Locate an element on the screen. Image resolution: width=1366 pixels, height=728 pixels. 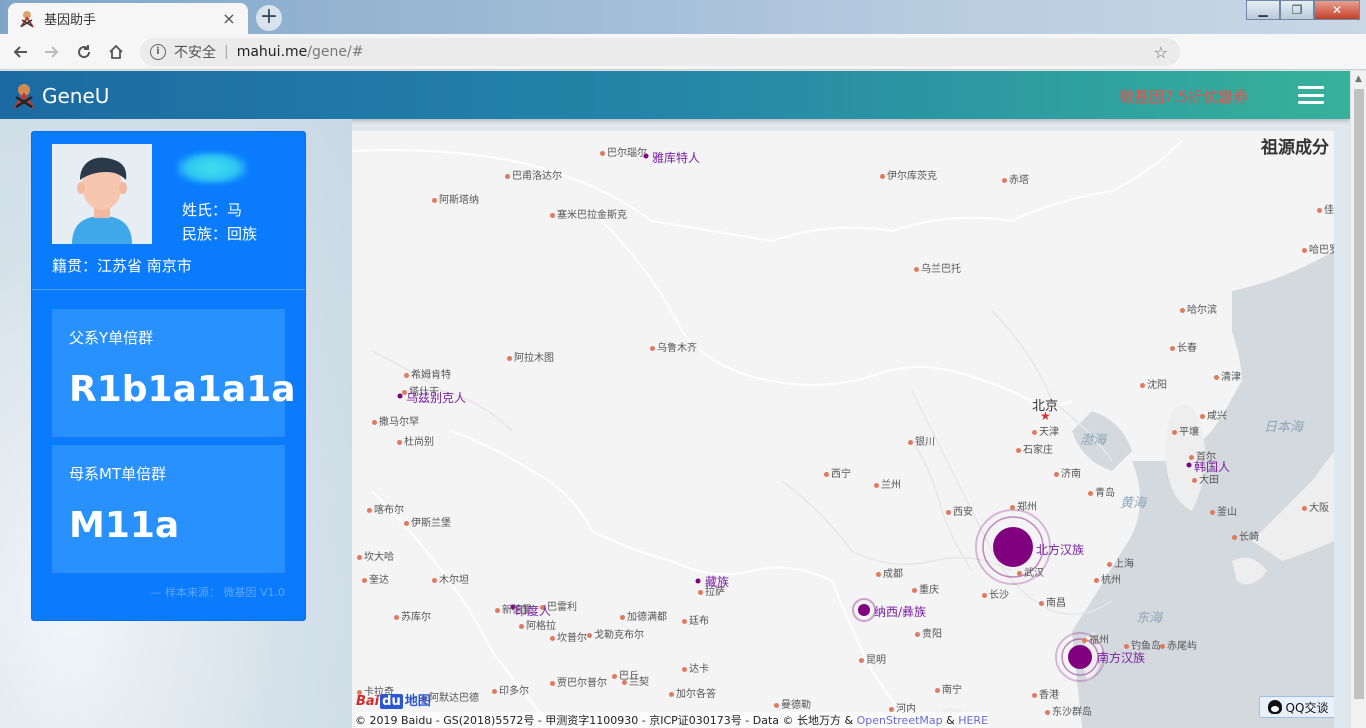
city-label: 大阪 is located at coordinates (1315, 506).